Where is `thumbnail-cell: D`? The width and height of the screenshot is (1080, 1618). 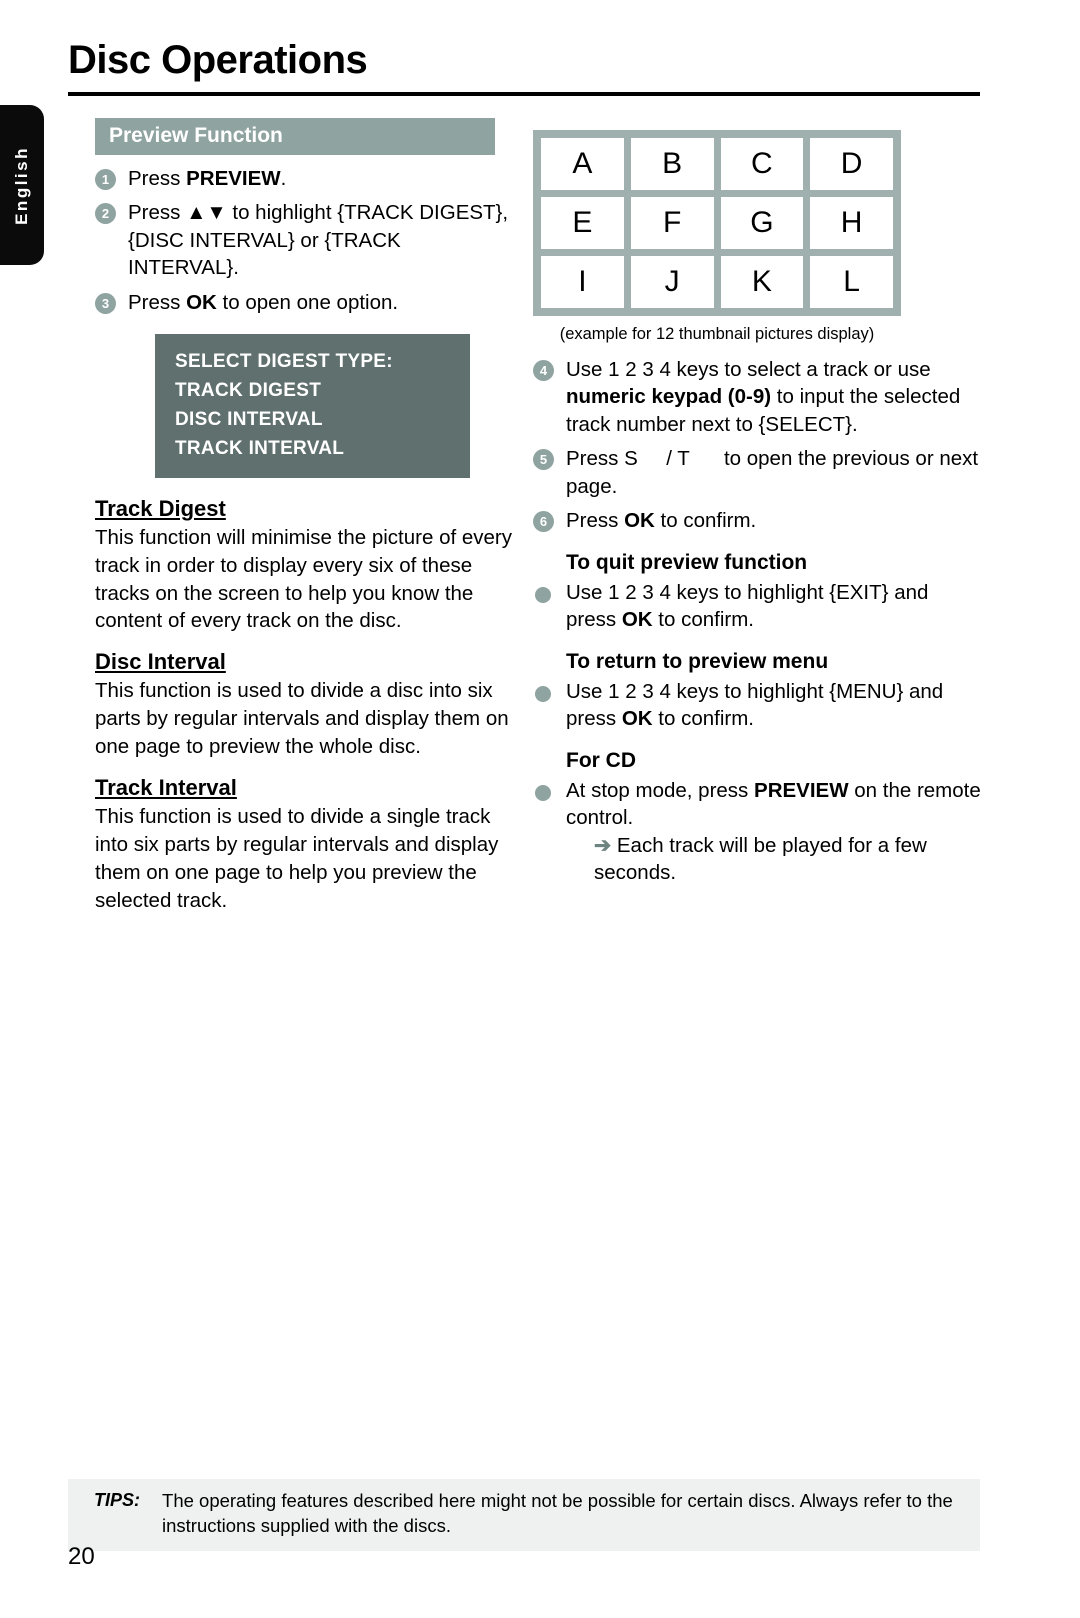
thumbnail-cell: D is located at coordinates (851, 164).